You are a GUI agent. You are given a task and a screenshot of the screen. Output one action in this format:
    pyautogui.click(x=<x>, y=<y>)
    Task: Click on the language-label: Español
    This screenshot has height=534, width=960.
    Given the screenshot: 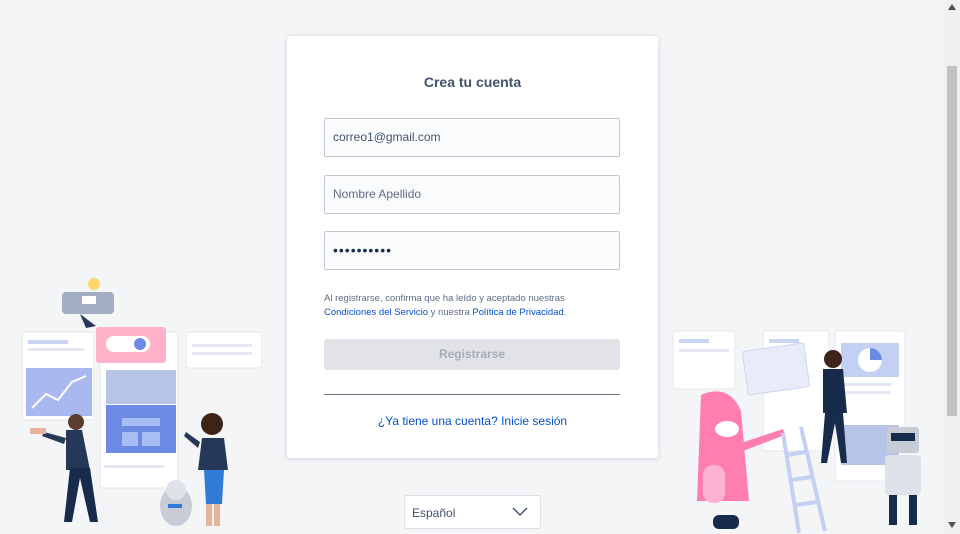 What is the action you would take?
    pyautogui.click(x=434, y=513)
    